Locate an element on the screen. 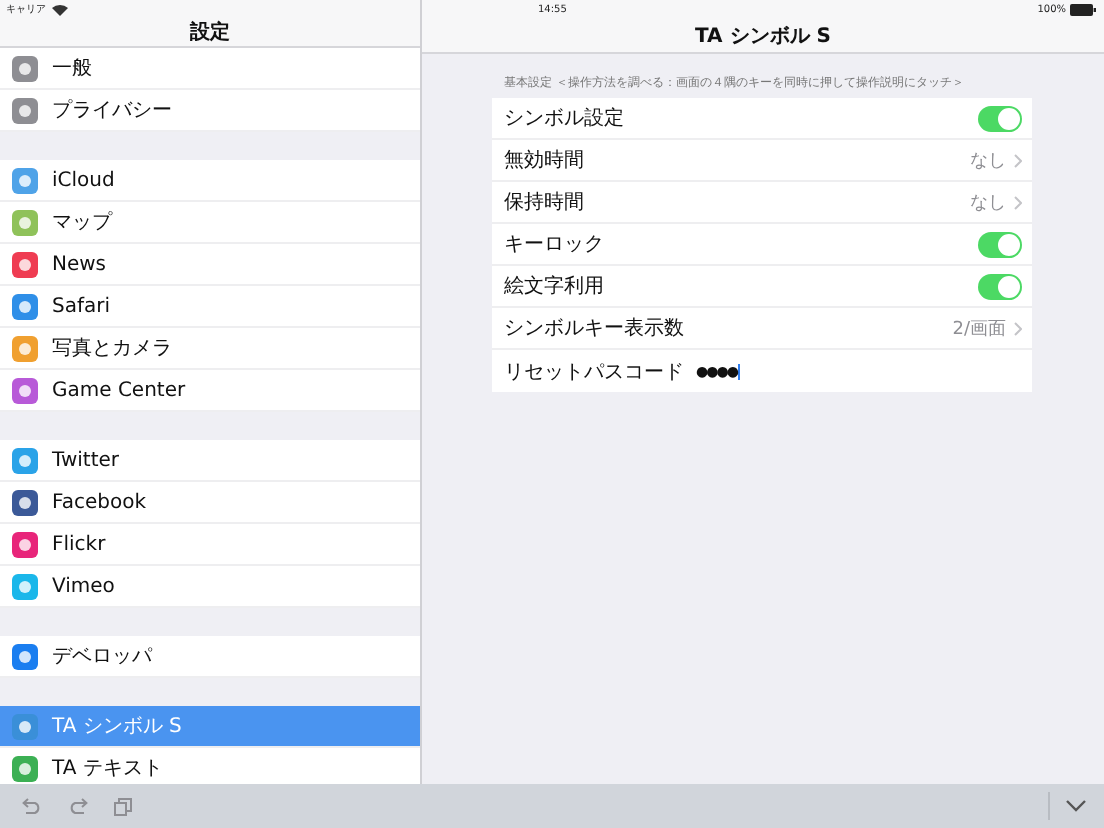 Image resolution: width=1104 pixels, height=828 pixels. settings-row: シンボル設定 is located at coordinates (762, 119).